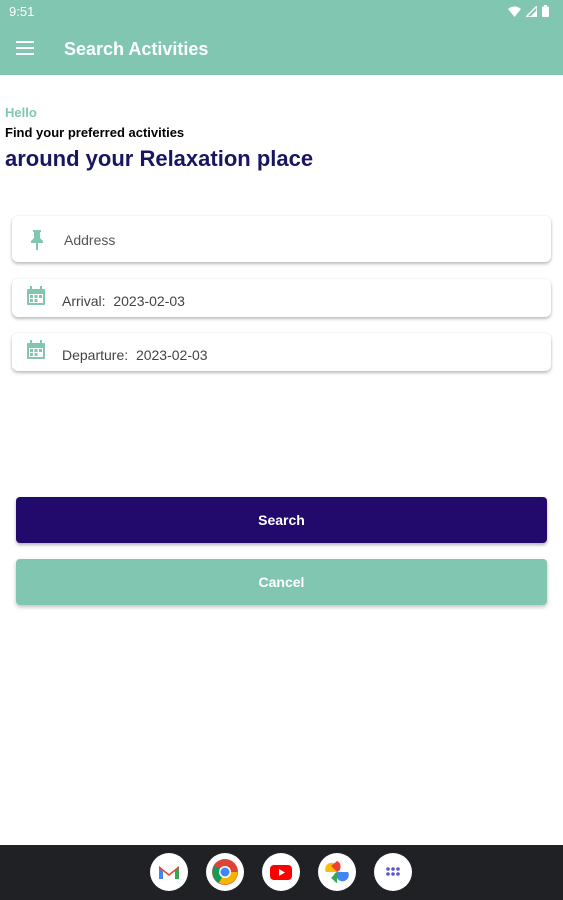 This screenshot has width=563, height=900. Describe the element at coordinates (281, 239) in the screenshot. I see `address-field: Address` at that location.